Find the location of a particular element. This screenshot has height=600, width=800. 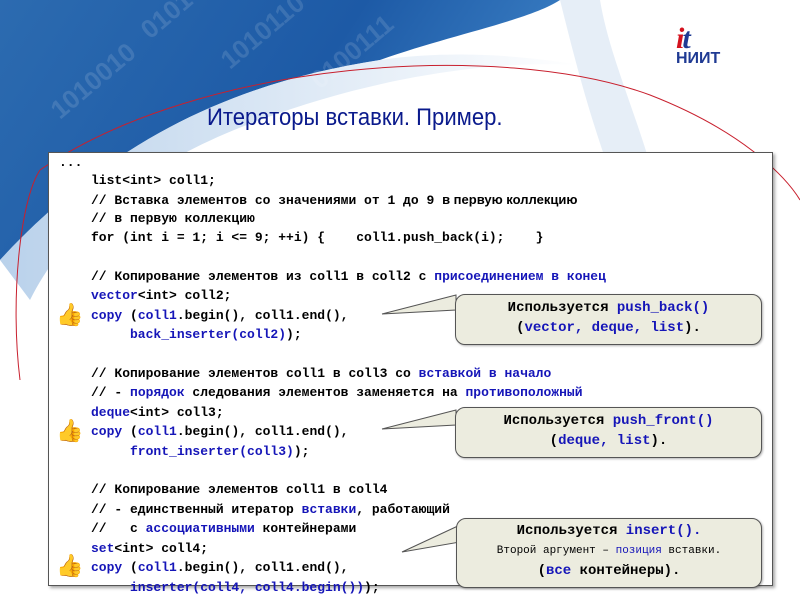

code-keyword: front_inserter(coll3) is located at coordinates (192, 451).